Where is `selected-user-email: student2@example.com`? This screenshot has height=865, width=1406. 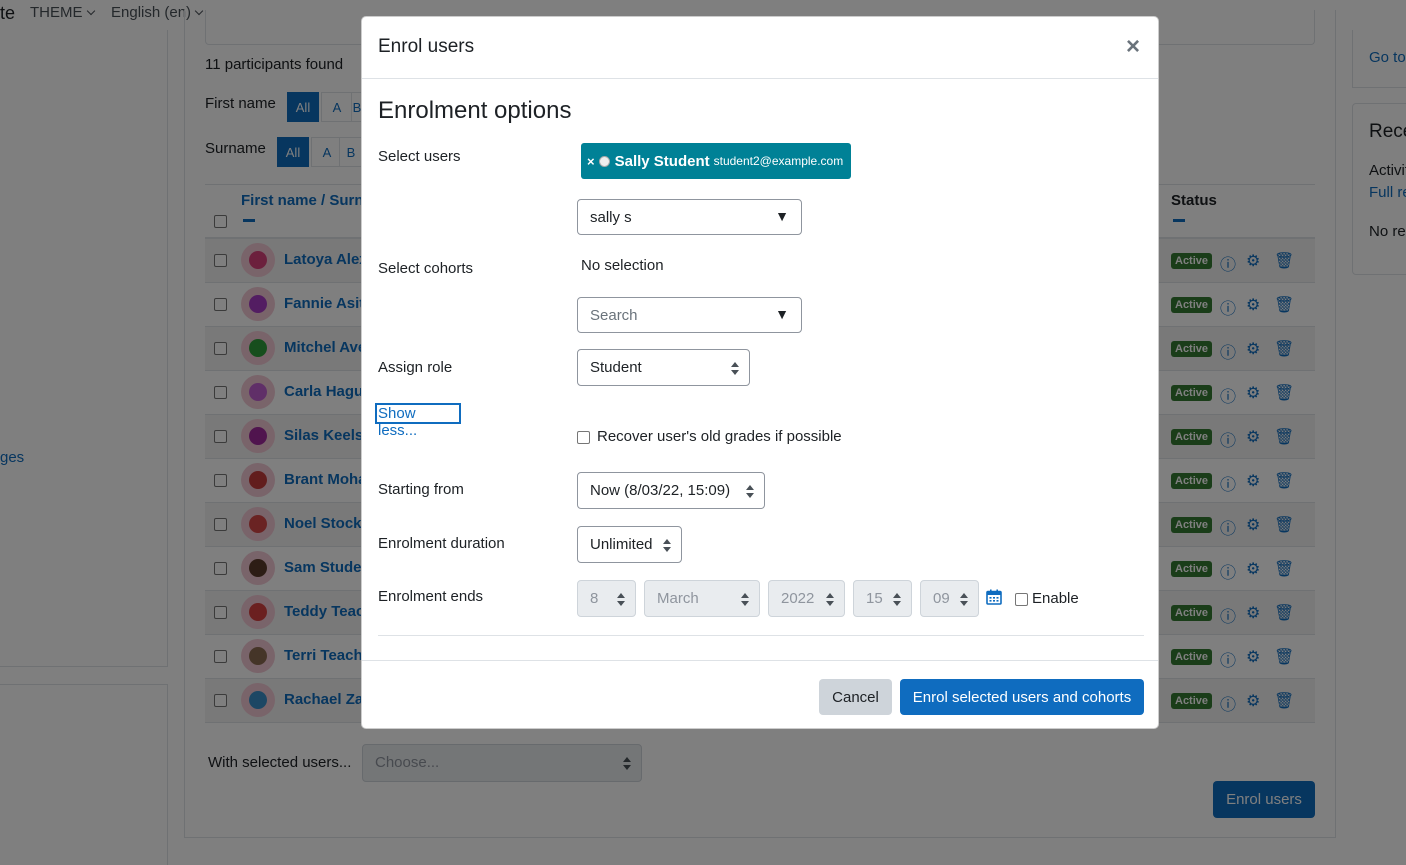 selected-user-email: student2@example.com is located at coordinates (778, 161).